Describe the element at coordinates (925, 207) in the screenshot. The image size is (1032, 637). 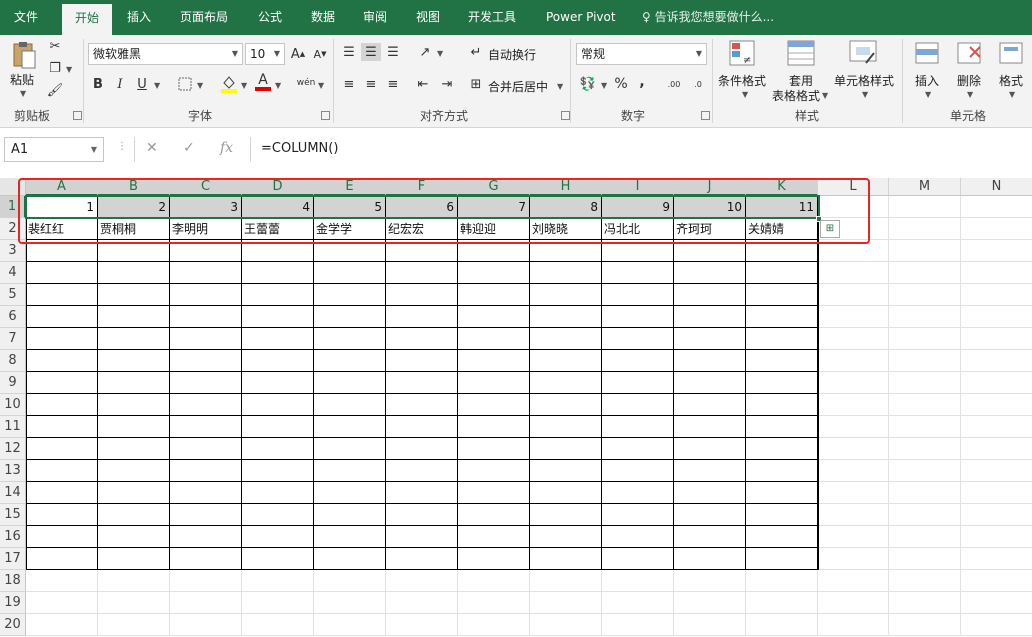
I see `cell-m1` at that location.